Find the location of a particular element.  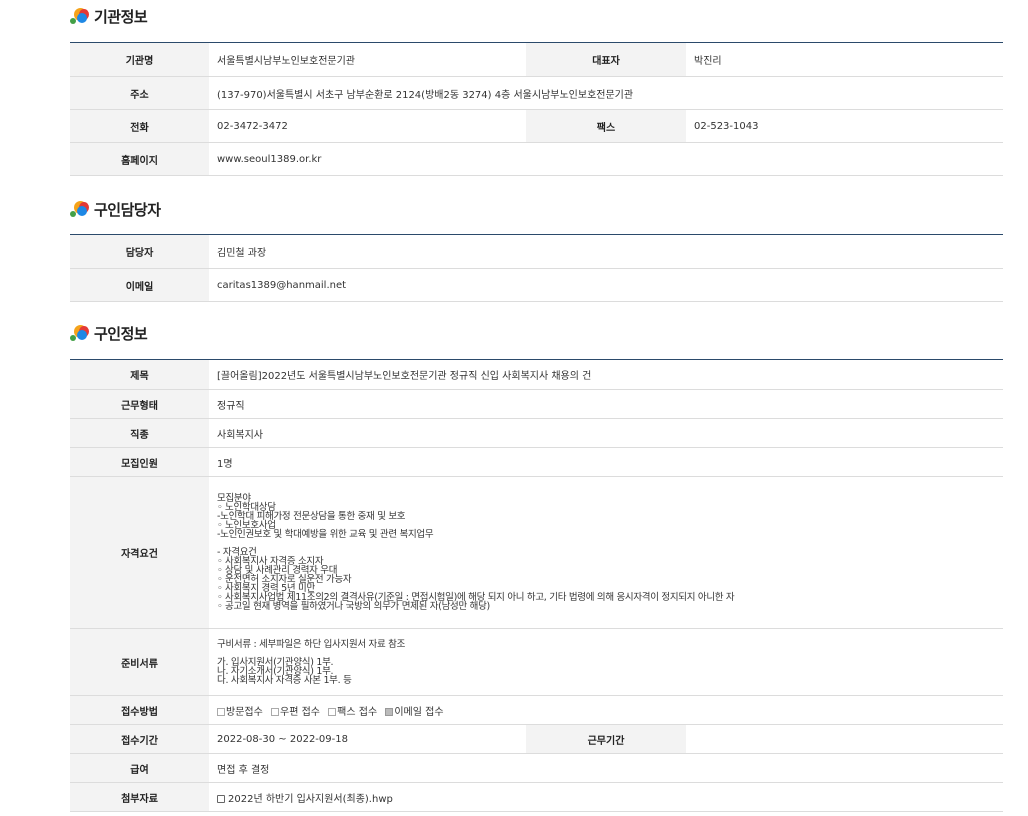

org-web-link: www.seoul1389.or.kr is located at coordinates (606, 159).